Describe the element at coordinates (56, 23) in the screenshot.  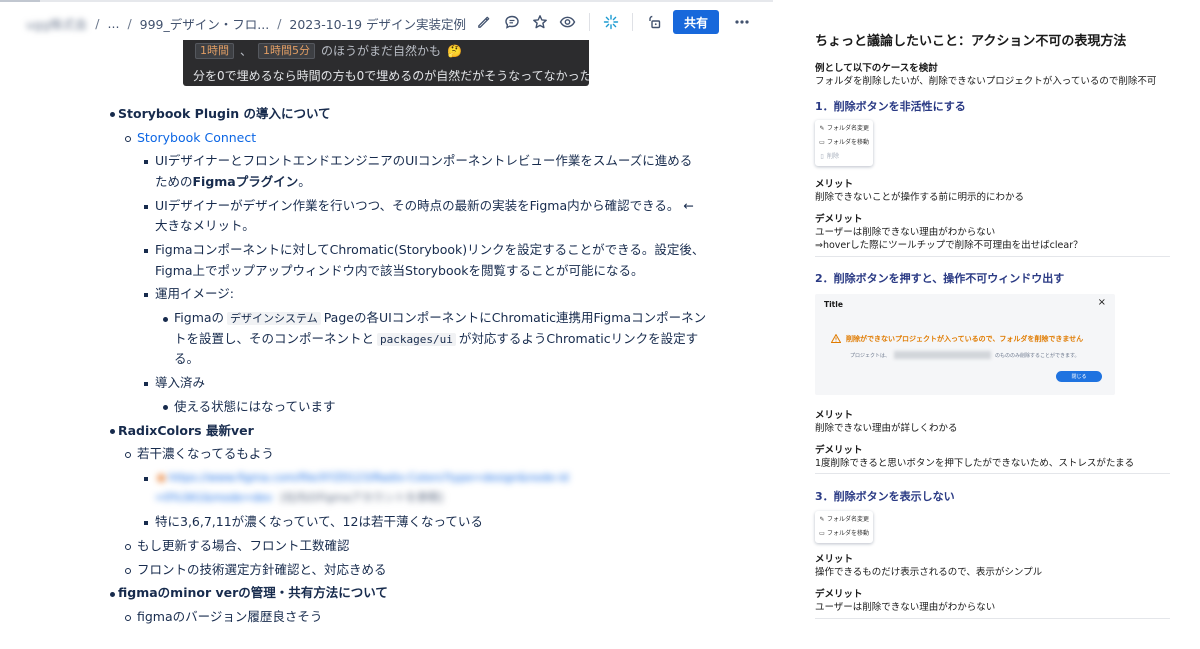
I see `breadcrumb-space: ugg株式会` at that location.